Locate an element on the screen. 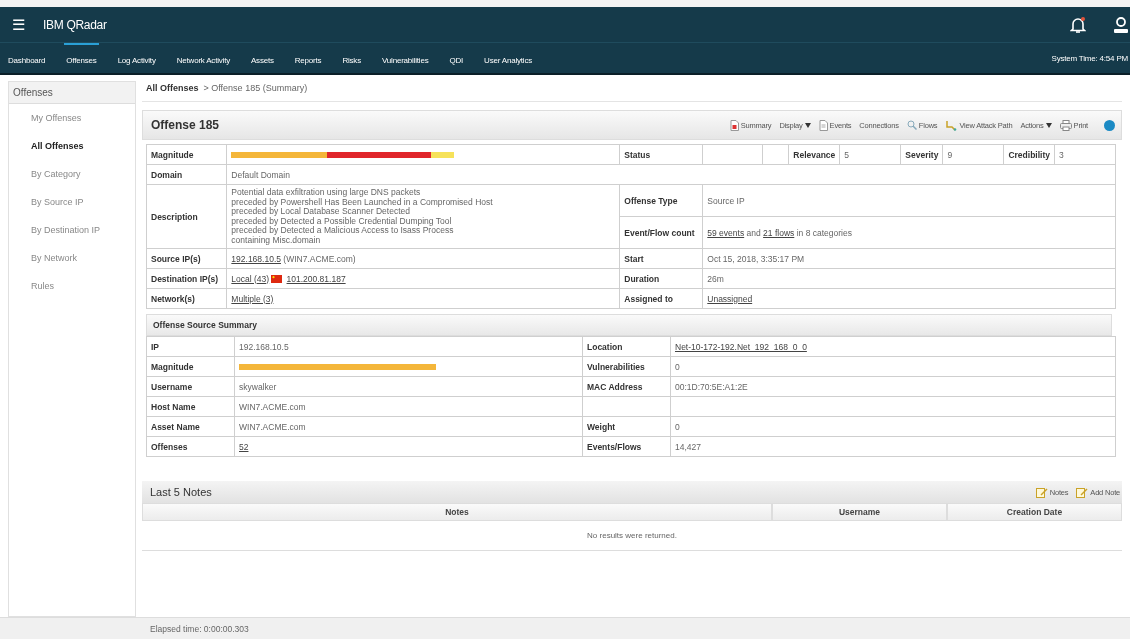 The height and width of the screenshot is (639, 1130). link: 101.200.81.187 is located at coordinates (316, 278).